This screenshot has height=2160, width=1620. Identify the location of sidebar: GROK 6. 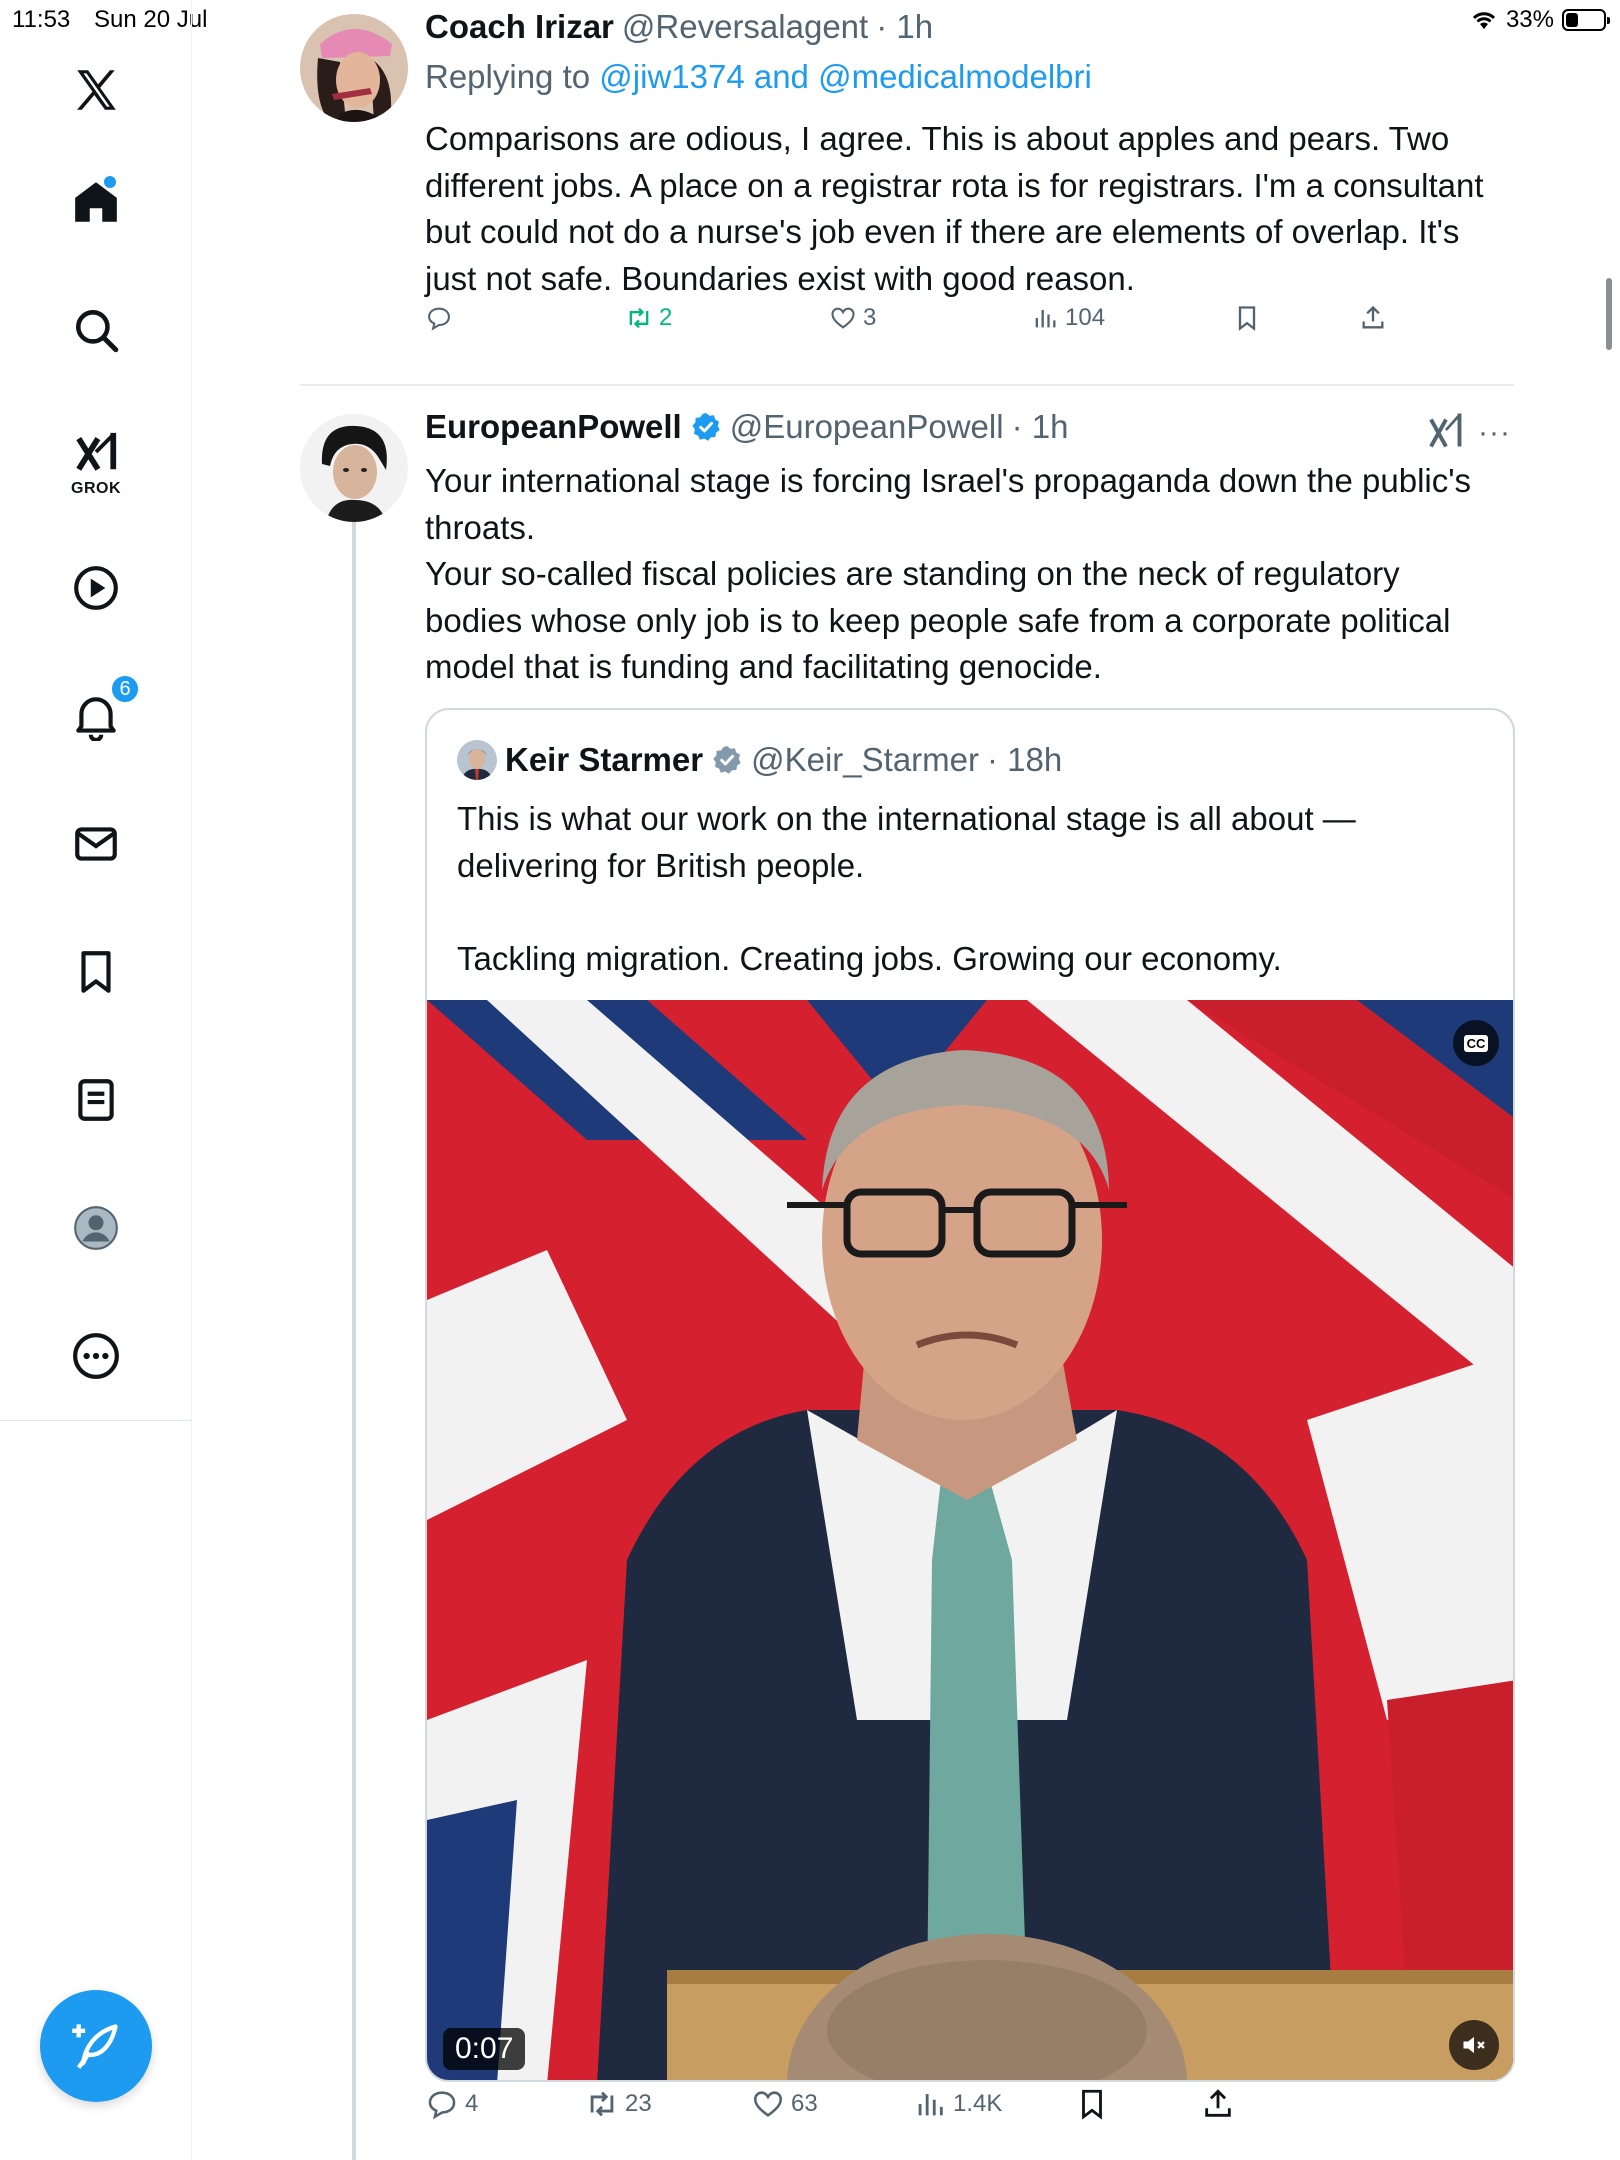
(96, 1080).